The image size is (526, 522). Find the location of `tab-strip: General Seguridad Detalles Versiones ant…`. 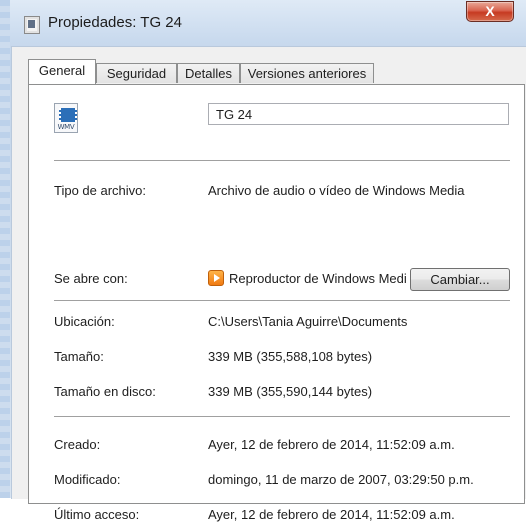

tab-strip: General Seguridad Detalles Versiones ant… is located at coordinates (277, 71).